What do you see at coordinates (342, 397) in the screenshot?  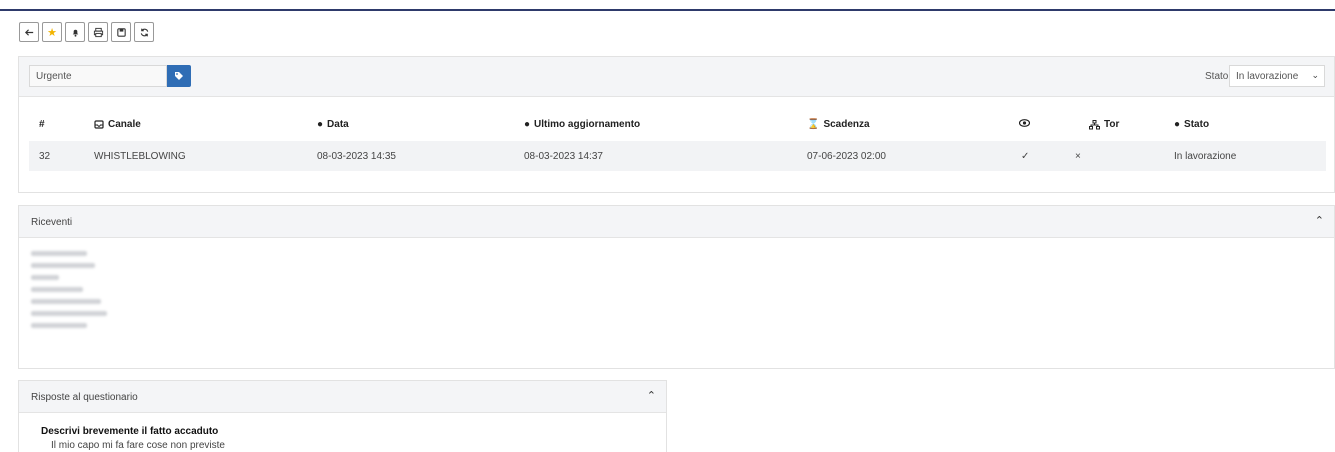 I see `risposte-header: Risposte al questionario ⌃` at bounding box center [342, 397].